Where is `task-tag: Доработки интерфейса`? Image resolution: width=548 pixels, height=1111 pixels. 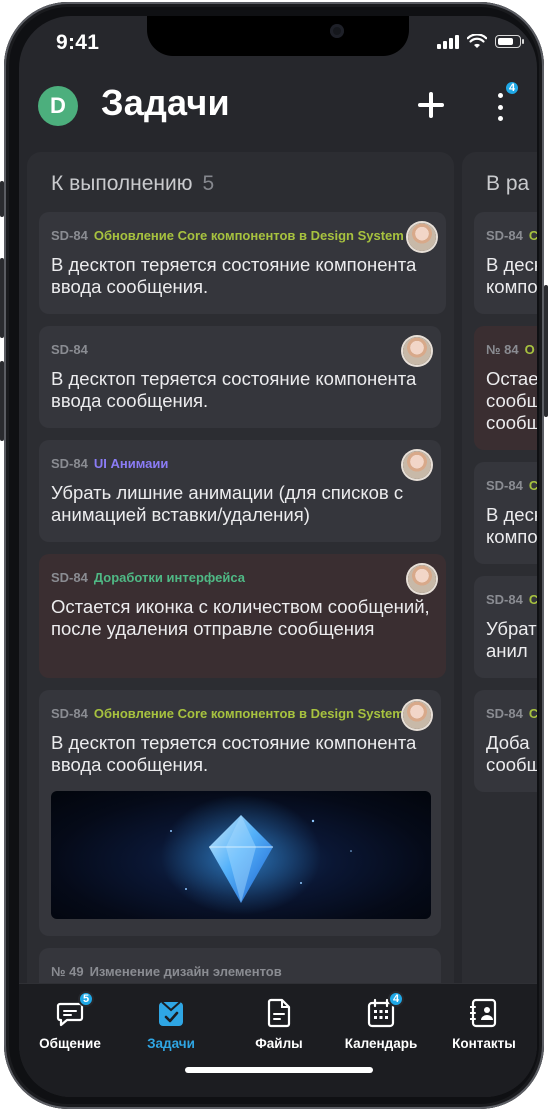 task-tag: Доработки интерфейса is located at coordinates (169, 577).